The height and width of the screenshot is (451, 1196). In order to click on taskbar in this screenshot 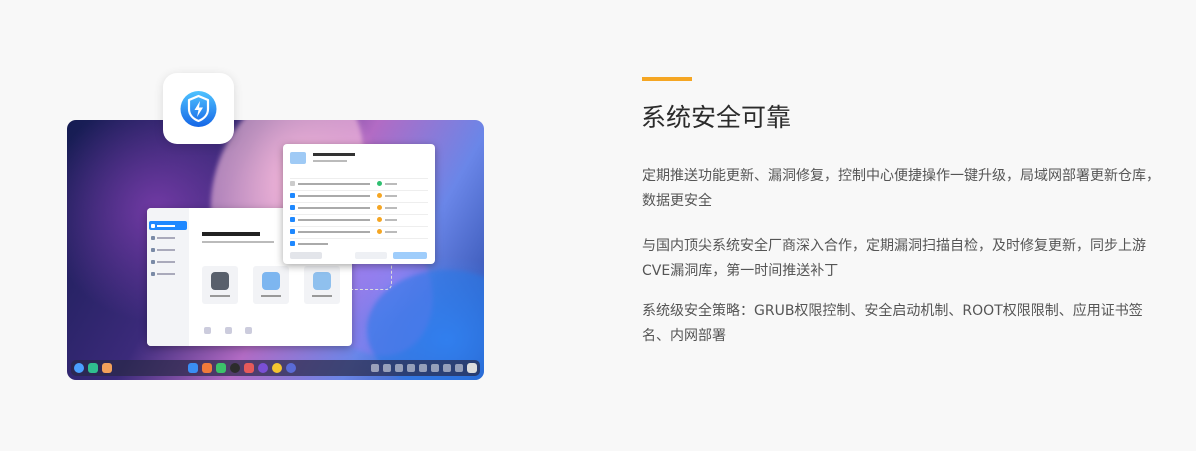, I will do `click(275, 368)`.